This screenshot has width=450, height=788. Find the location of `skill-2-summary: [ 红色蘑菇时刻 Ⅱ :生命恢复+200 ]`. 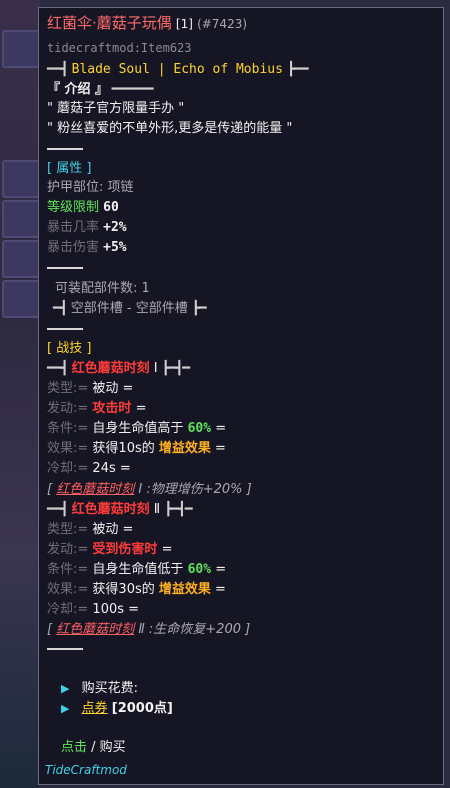

skill-2-summary: [ 红色蘑菇时刻 Ⅱ :生命恢复+200 ] is located at coordinates (148, 630).